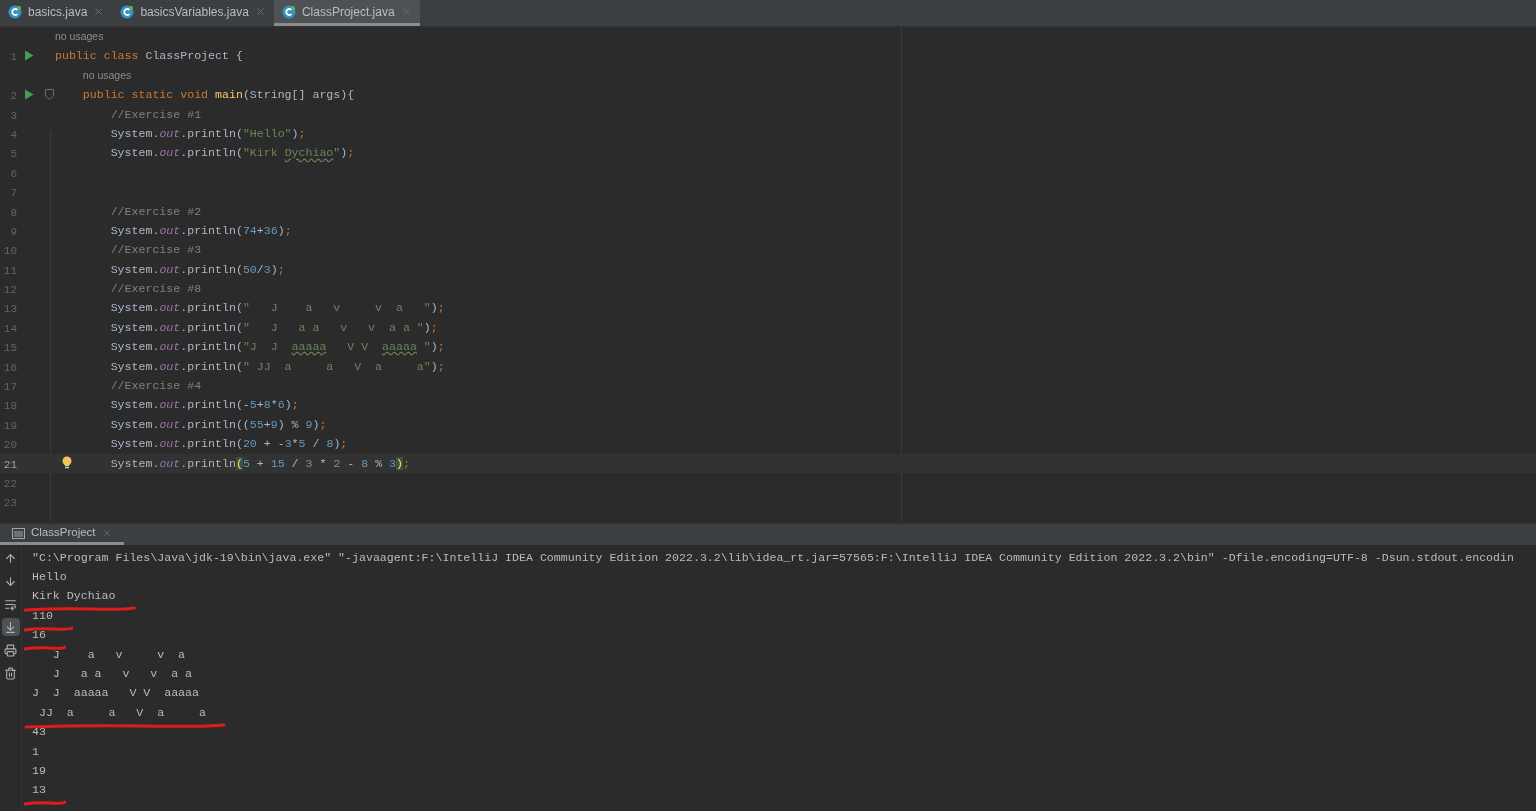 The width and height of the screenshot is (1536, 811). What do you see at coordinates (10, 446) in the screenshot?
I see `line-number: 20` at bounding box center [10, 446].